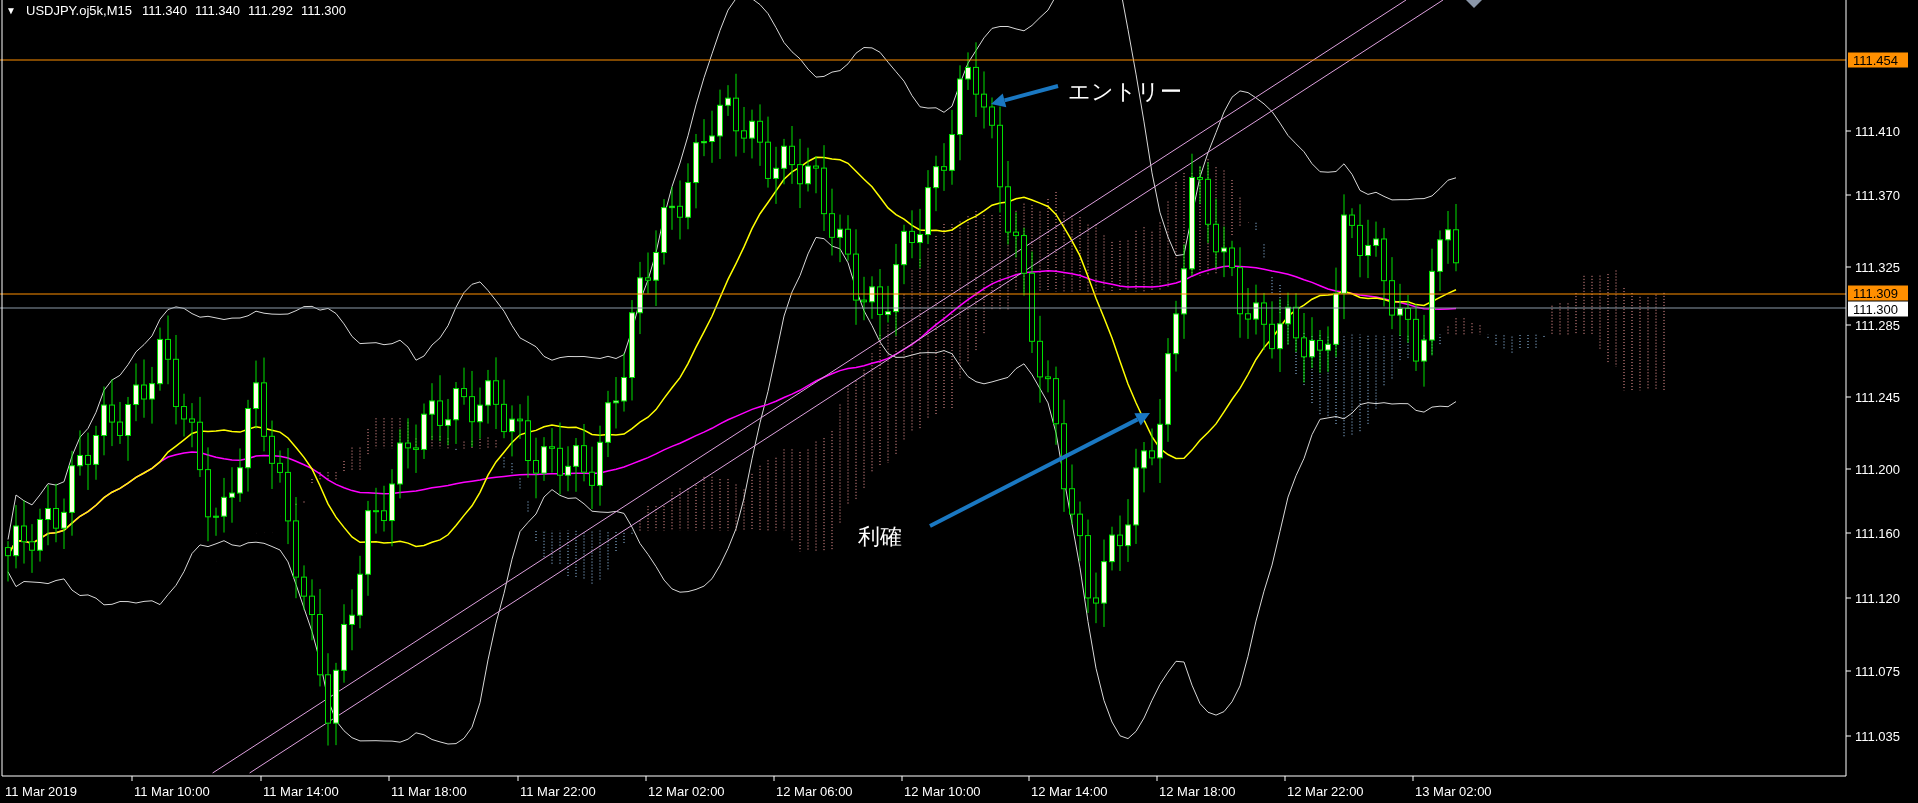 Image resolution: width=1918 pixels, height=803 pixels. Describe the element at coordinates (79, 10) in the screenshot. I see `symbol-label: USDJPY.oj5k,M15` at that location.